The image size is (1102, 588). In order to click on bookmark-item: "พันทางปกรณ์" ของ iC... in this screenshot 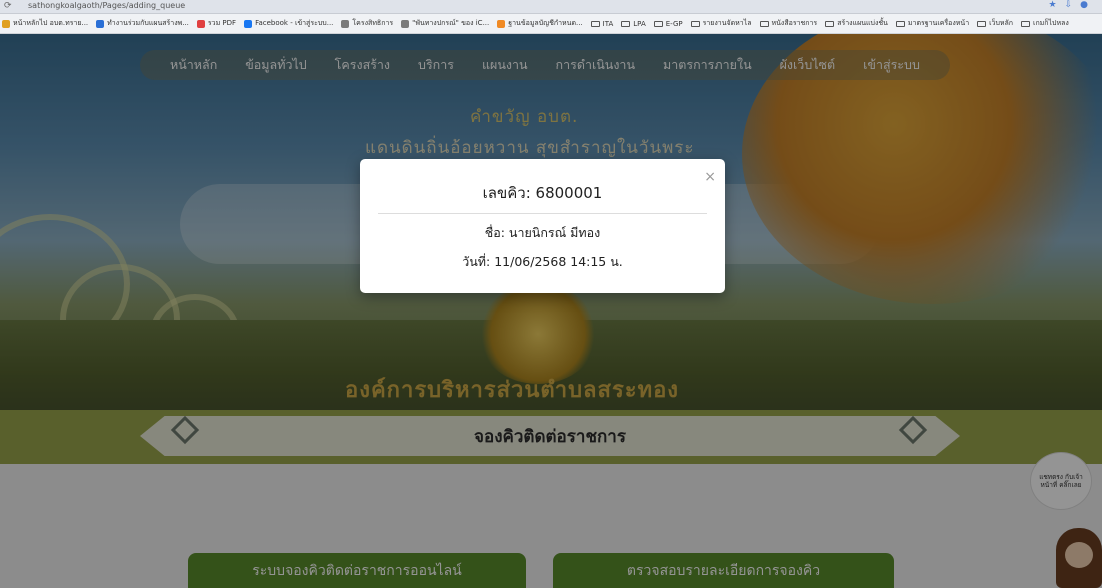, I will do `click(445, 23)`.